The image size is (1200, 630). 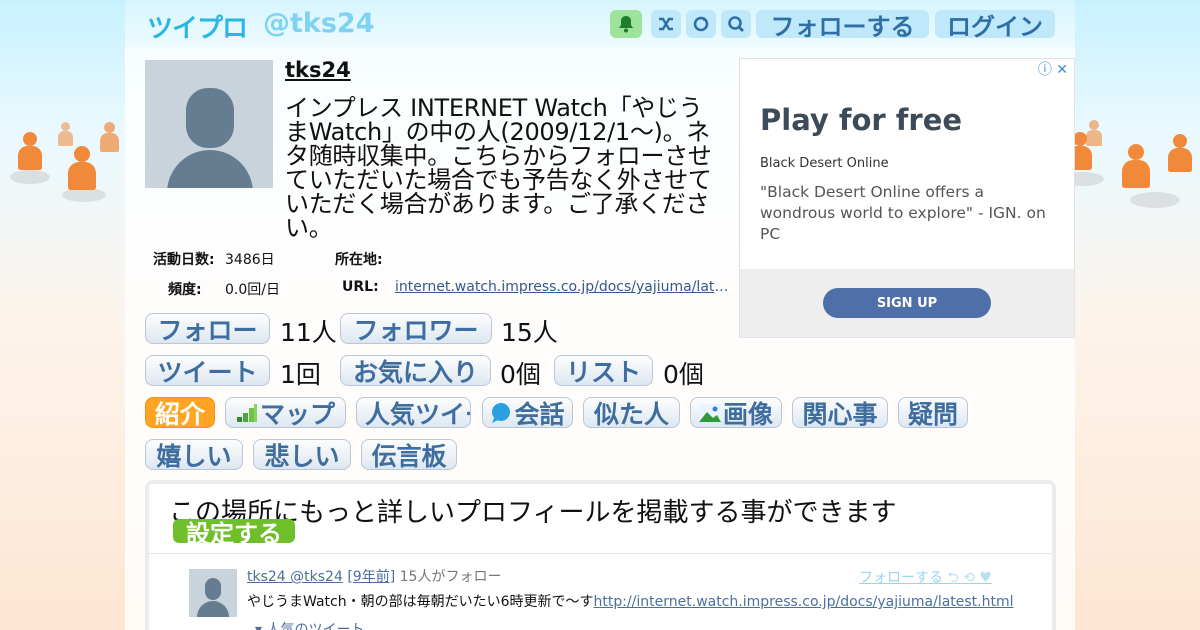 What do you see at coordinates (207, 328) in the screenshot?
I see `following-button: フォロー` at bounding box center [207, 328].